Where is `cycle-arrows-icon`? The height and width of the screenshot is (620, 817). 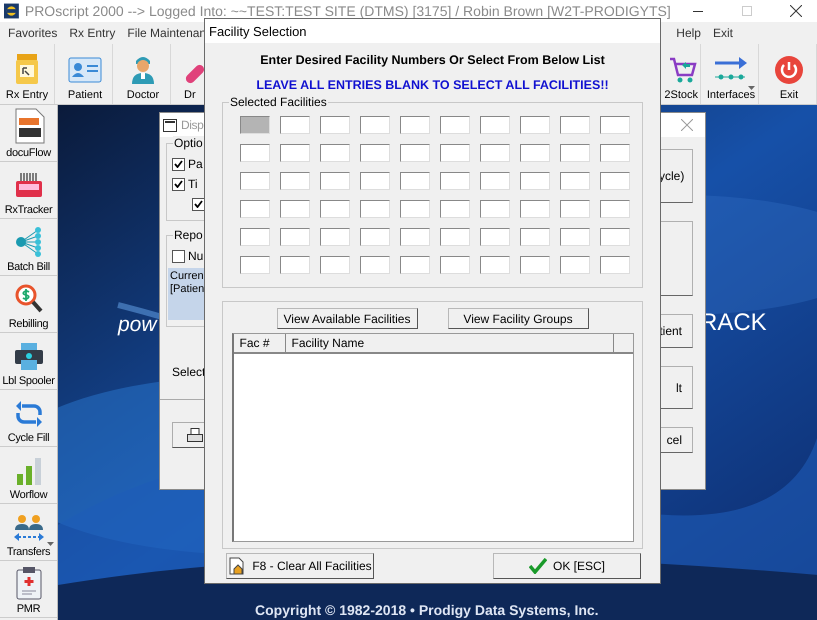 cycle-arrows-icon is located at coordinates (29, 414).